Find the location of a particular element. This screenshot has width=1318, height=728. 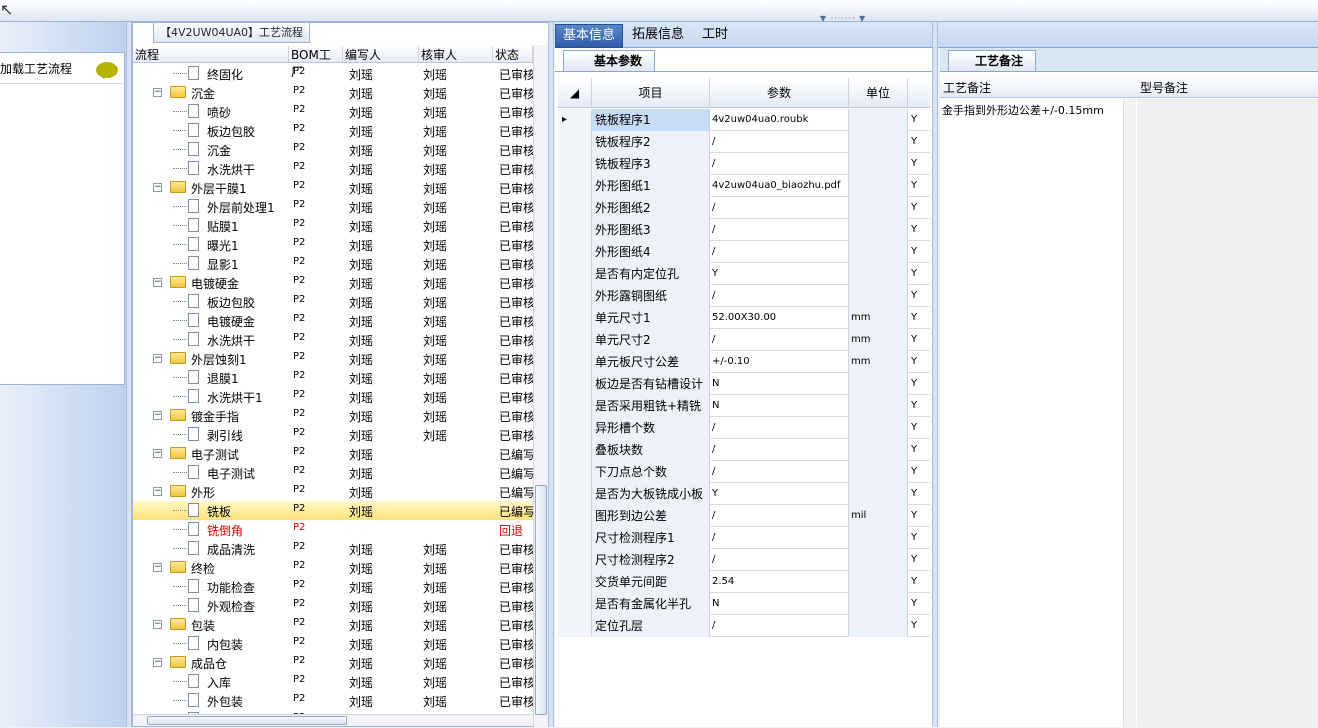

param-row: 是否有内定位孔 Y Y is located at coordinates (744, 274).